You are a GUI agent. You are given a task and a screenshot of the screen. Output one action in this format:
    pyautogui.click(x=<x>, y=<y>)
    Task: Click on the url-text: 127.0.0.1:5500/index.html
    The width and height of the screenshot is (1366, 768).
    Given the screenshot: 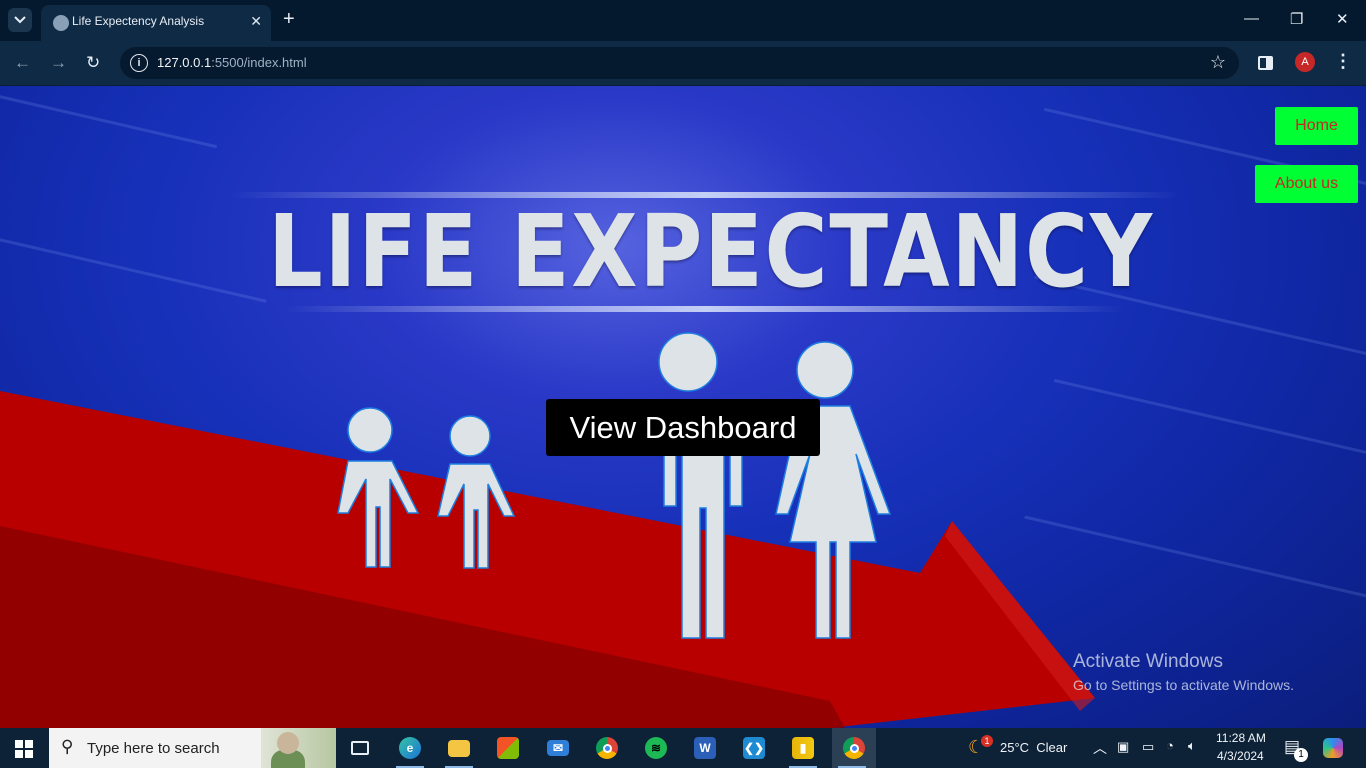 What is the action you would take?
    pyautogui.click(x=232, y=62)
    